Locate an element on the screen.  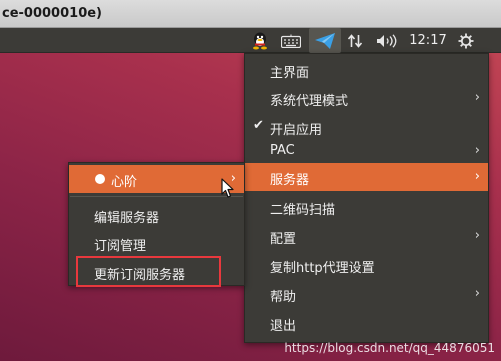
menu-item-label: 服务器 is located at coordinates (290, 180).